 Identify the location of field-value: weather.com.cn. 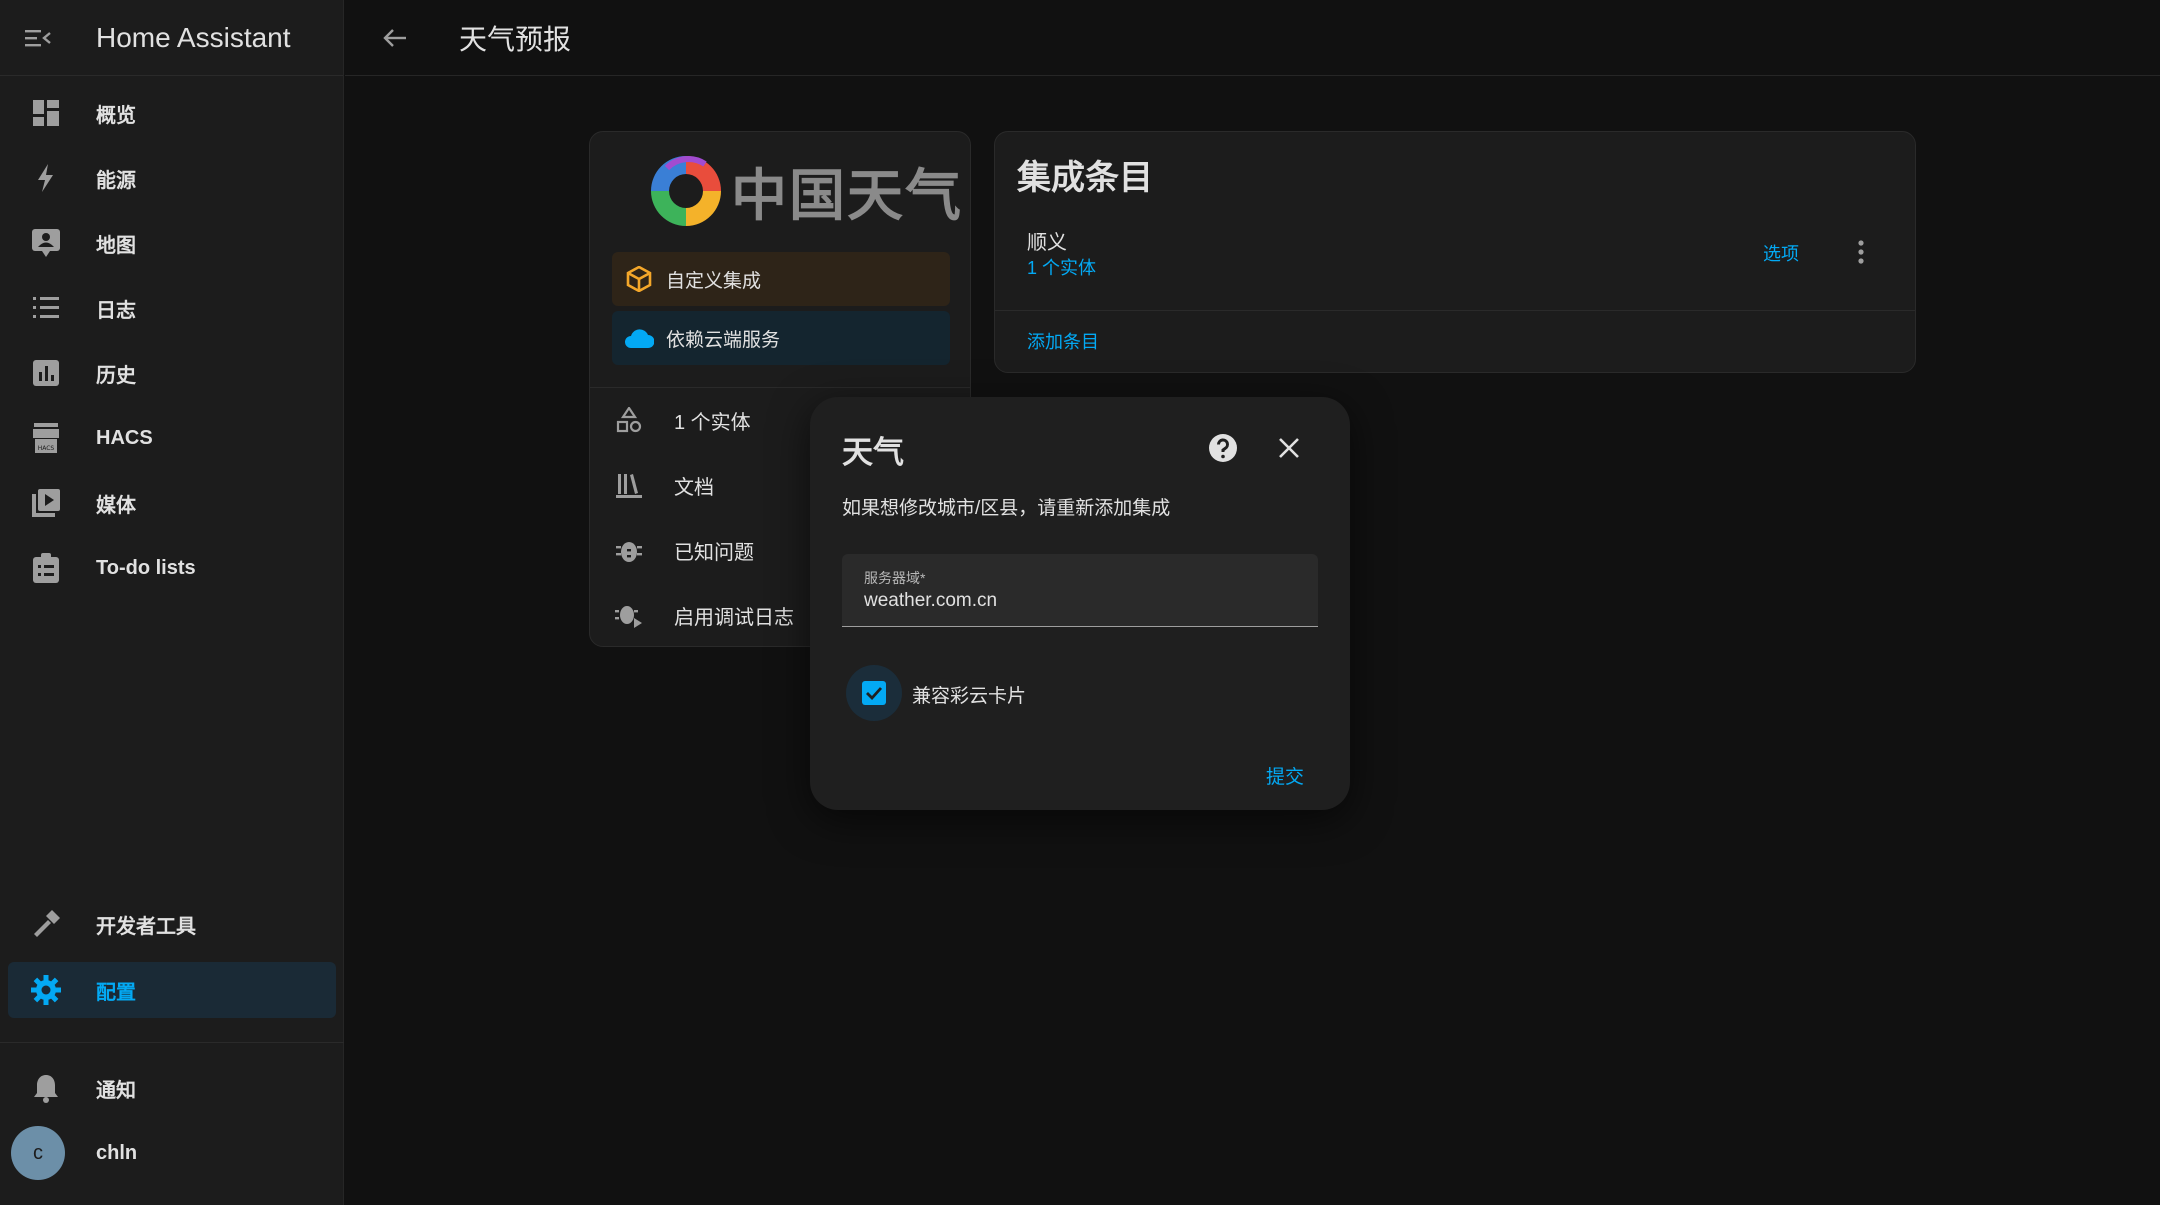
(931, 600).